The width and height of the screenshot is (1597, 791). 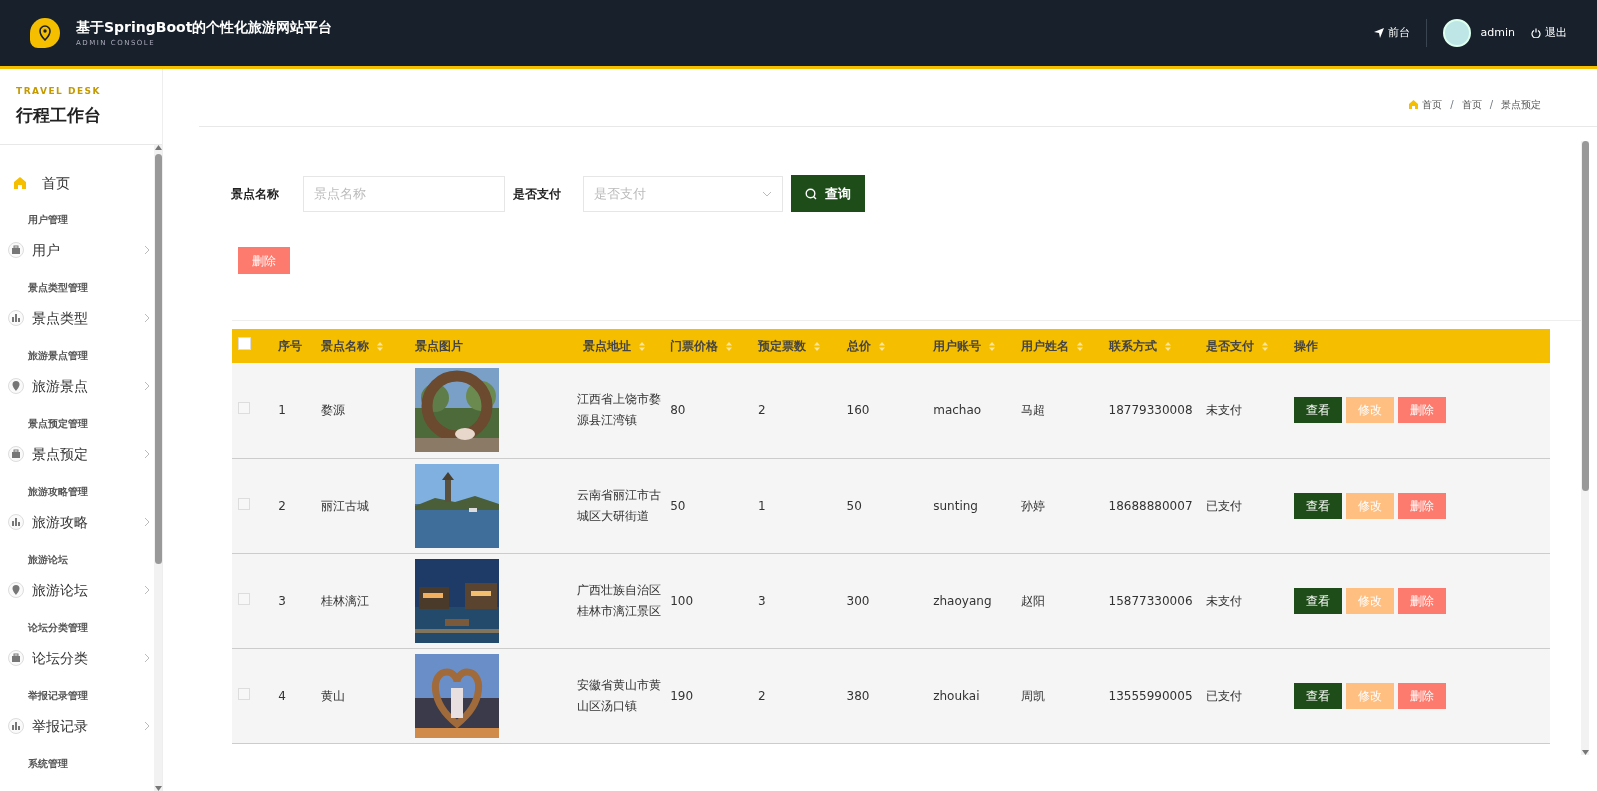 What do you see at coordinates (1378, 33) in the screenshot?
I see `send-icon` at bounding box center [1378, 33].